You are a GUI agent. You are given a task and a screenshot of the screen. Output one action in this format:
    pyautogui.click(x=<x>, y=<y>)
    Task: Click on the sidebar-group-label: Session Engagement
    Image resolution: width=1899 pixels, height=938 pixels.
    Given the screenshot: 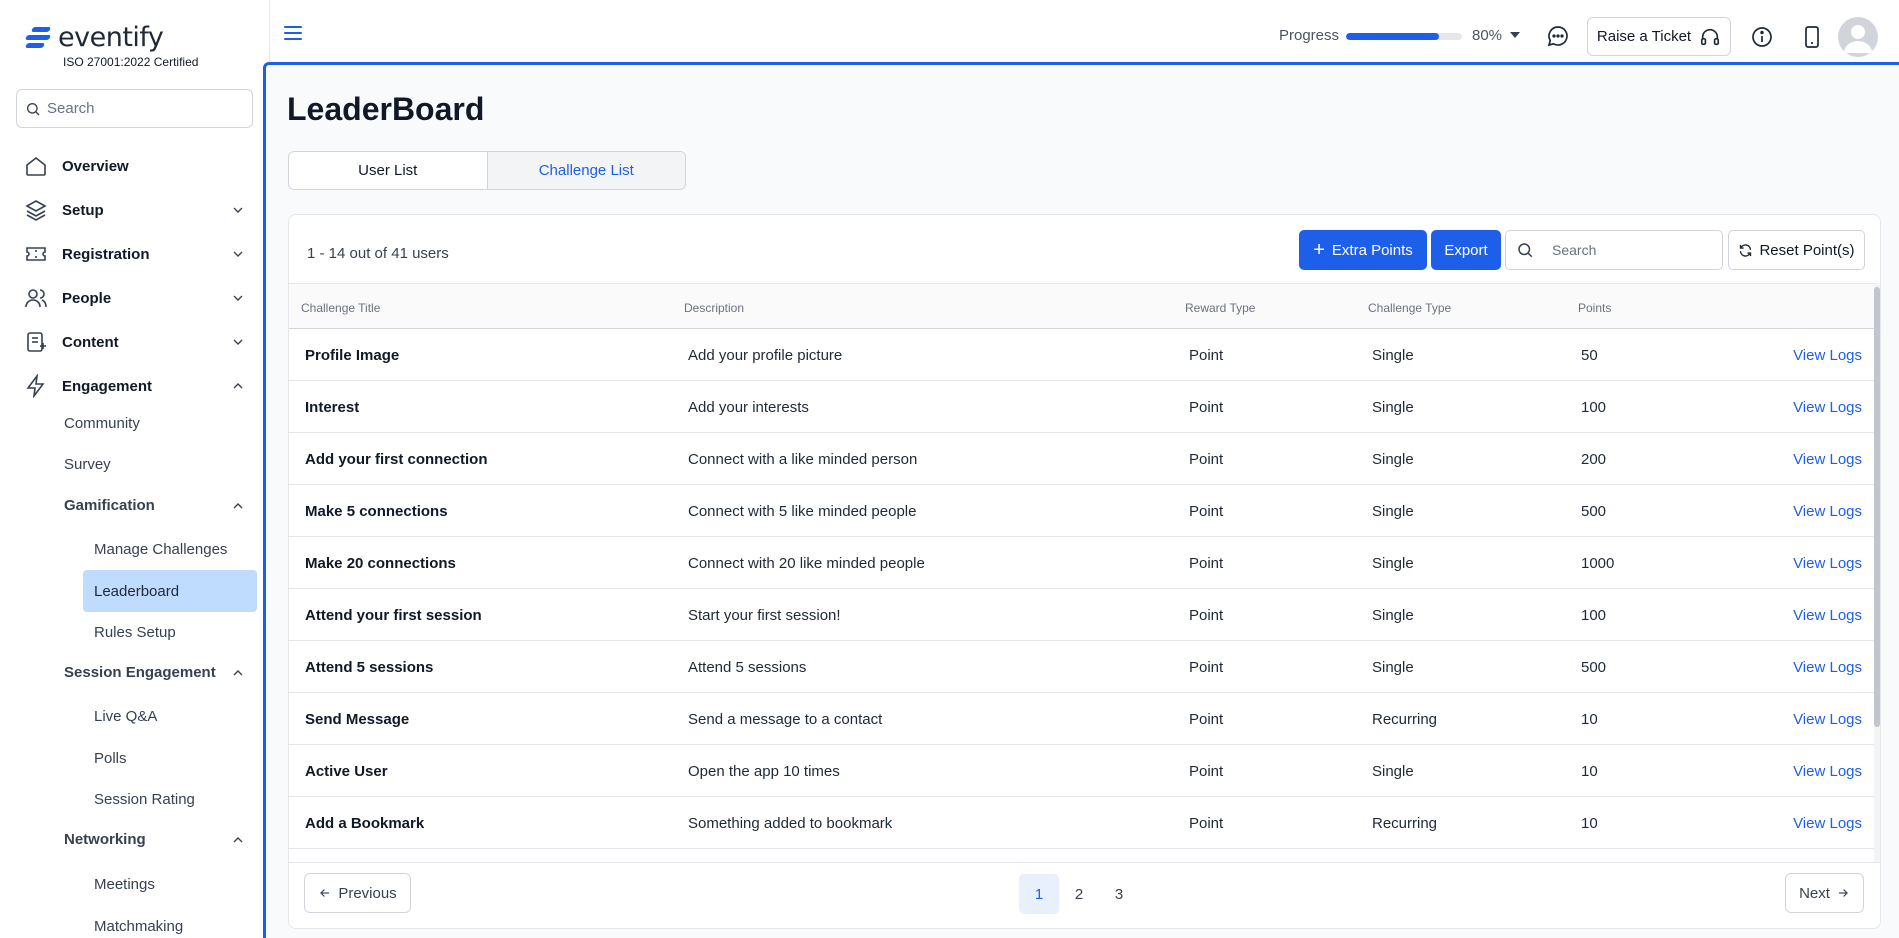 What is the action you would take?
    pyautogui.click(x=140, y=672)
    